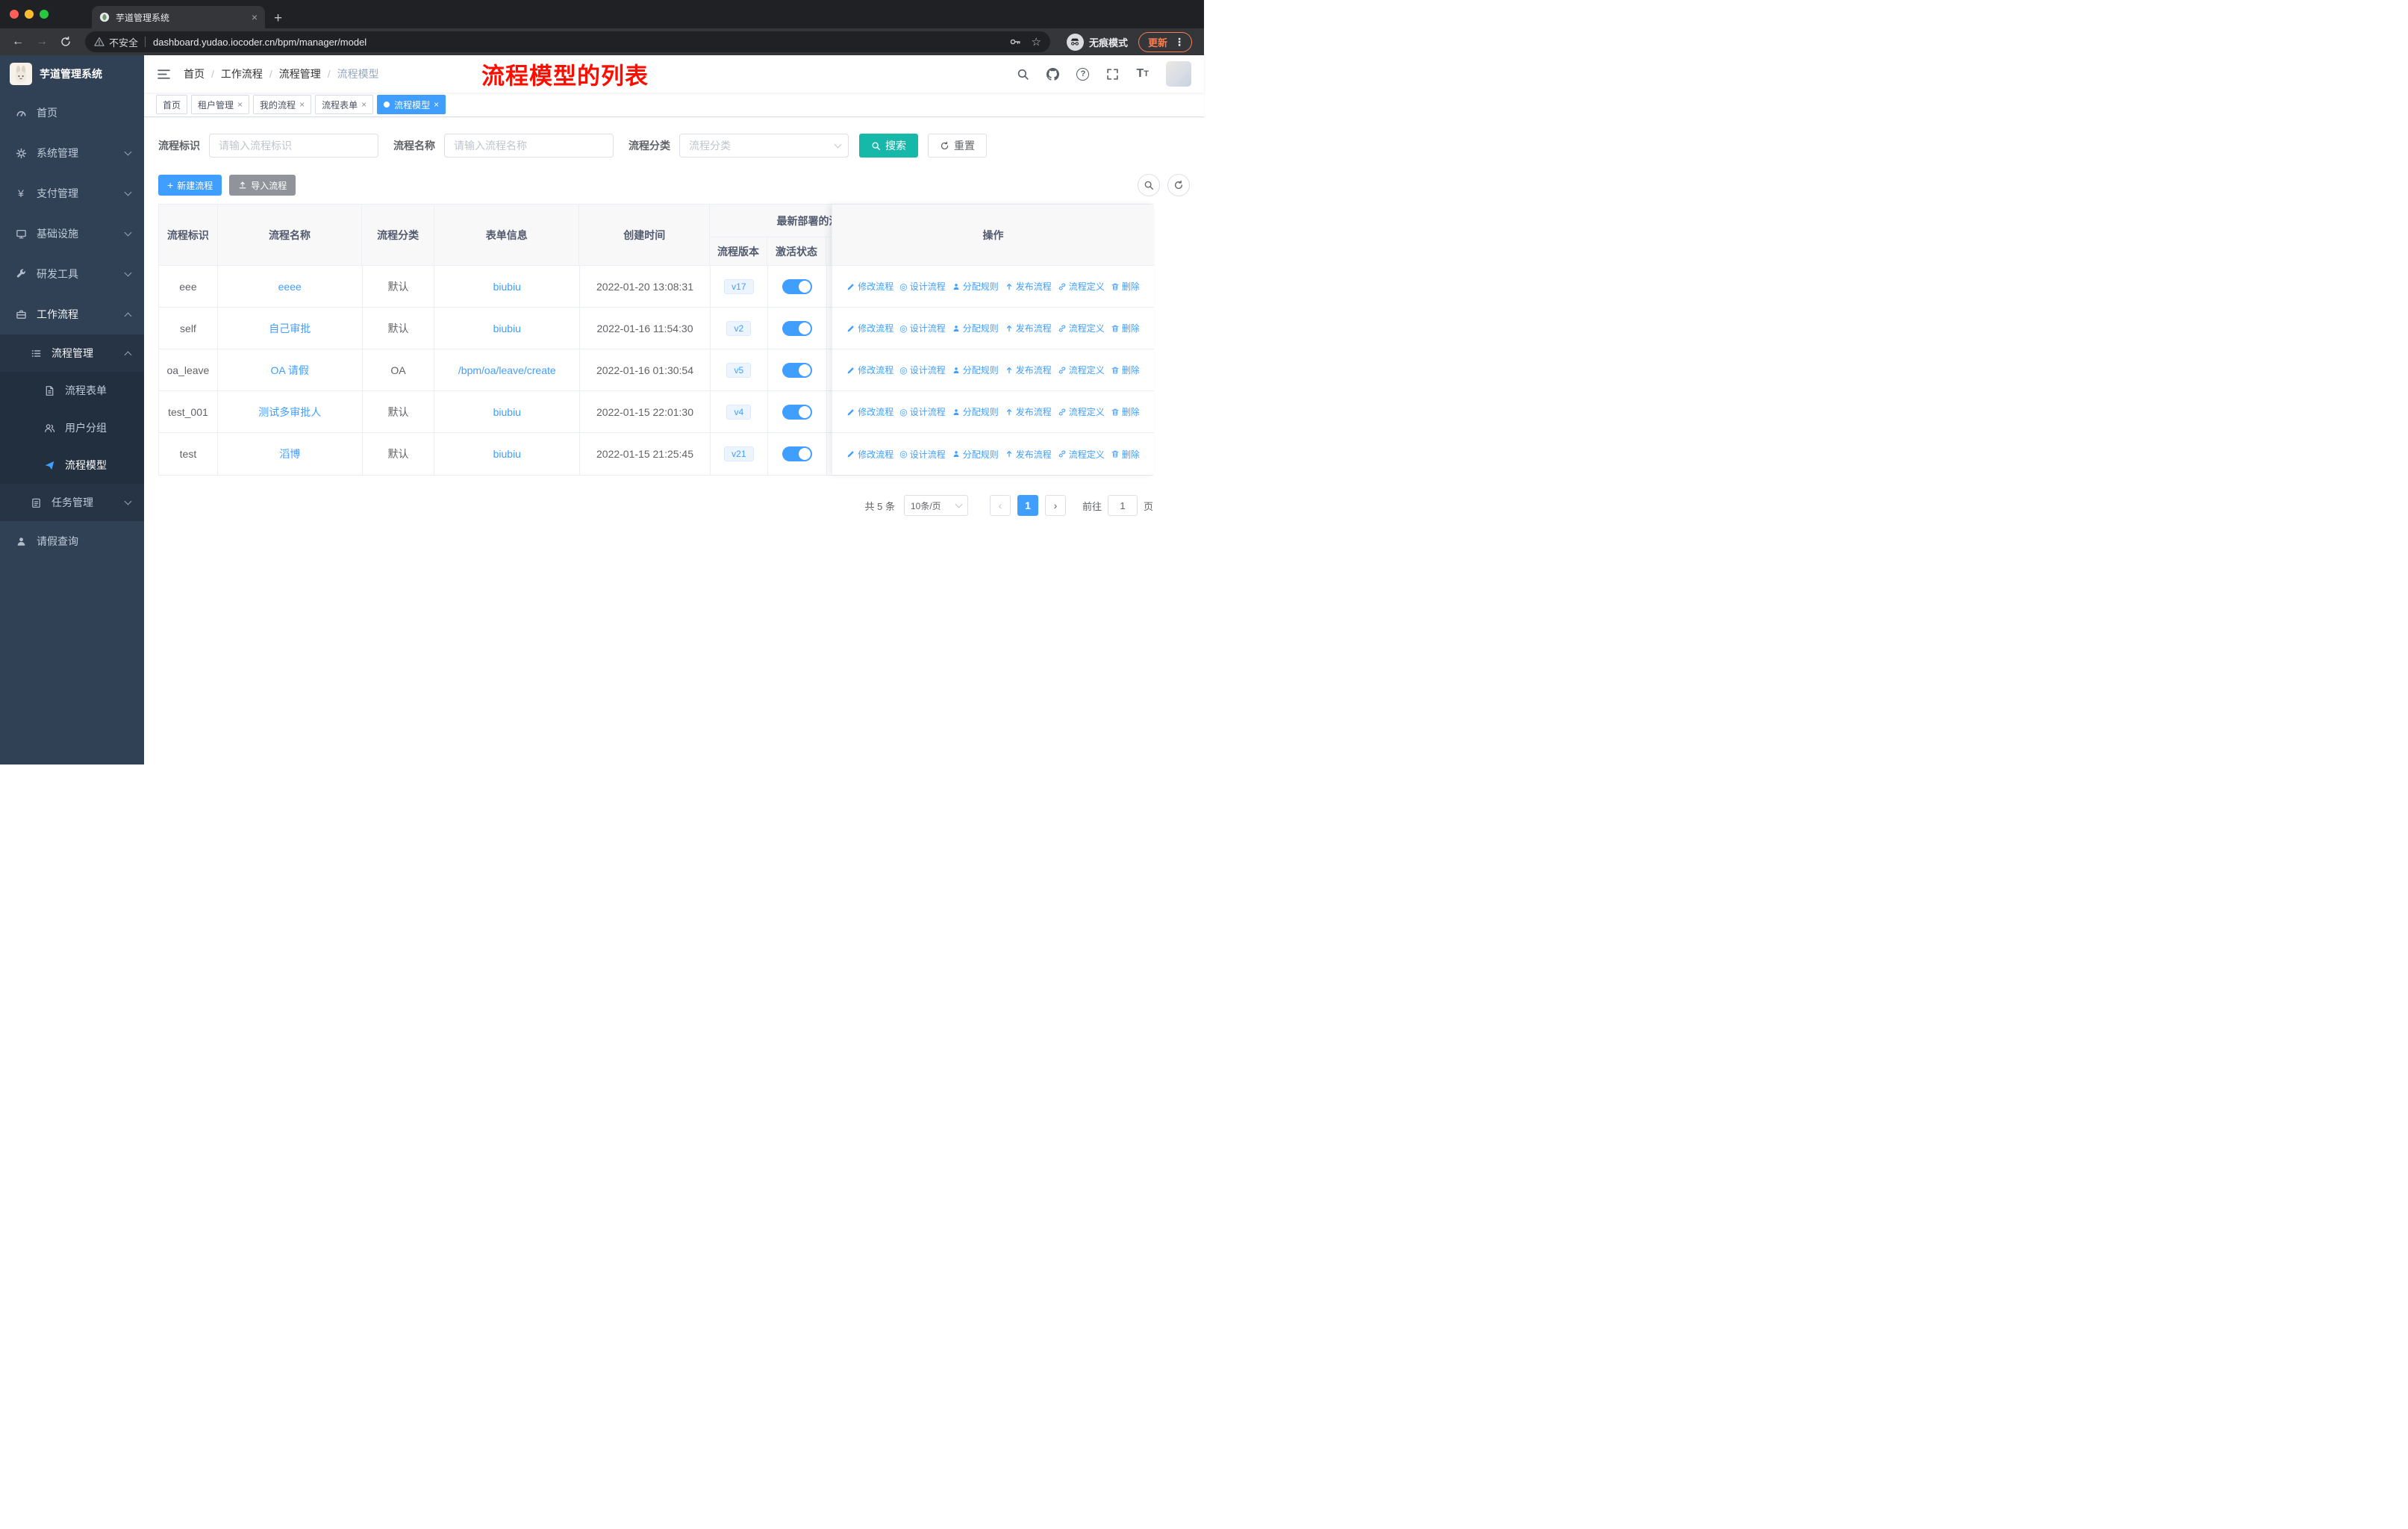 The height and width of the screenshot is (1529, 2408). Describe the element at coordinates (290, 287) in the screenshot. I see `process-name-link: eeee` at that location.